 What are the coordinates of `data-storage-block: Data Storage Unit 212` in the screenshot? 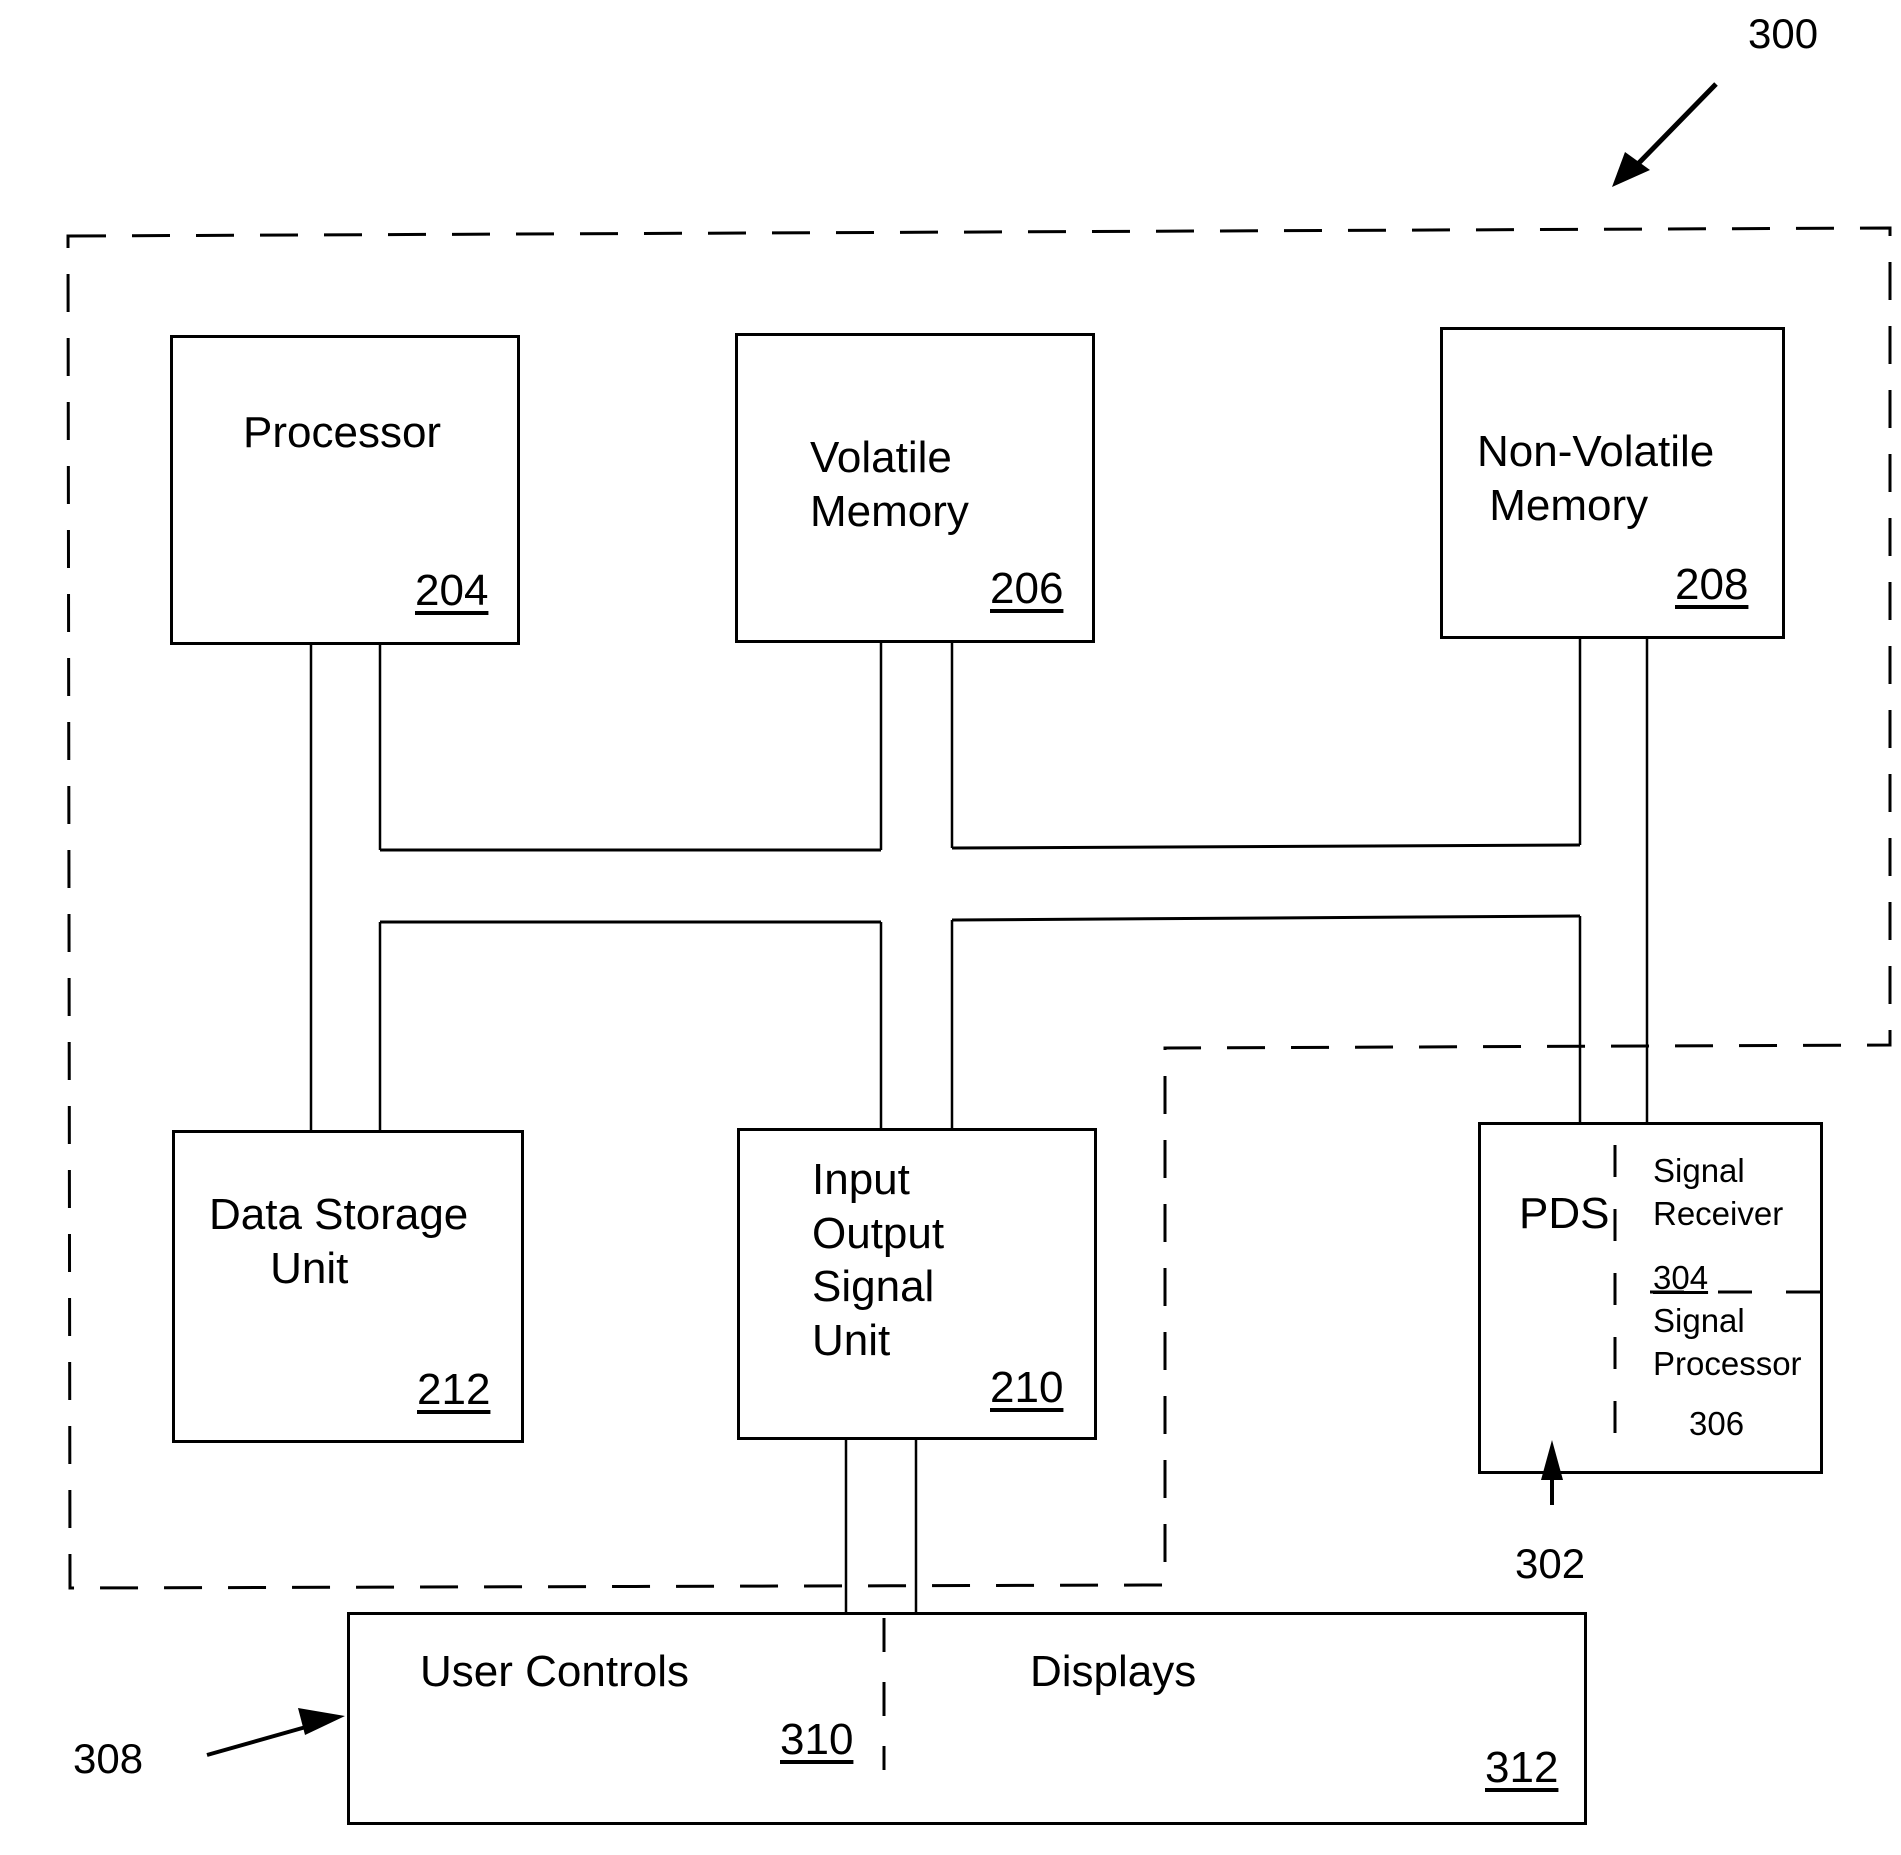 It's located at (348, 1286).